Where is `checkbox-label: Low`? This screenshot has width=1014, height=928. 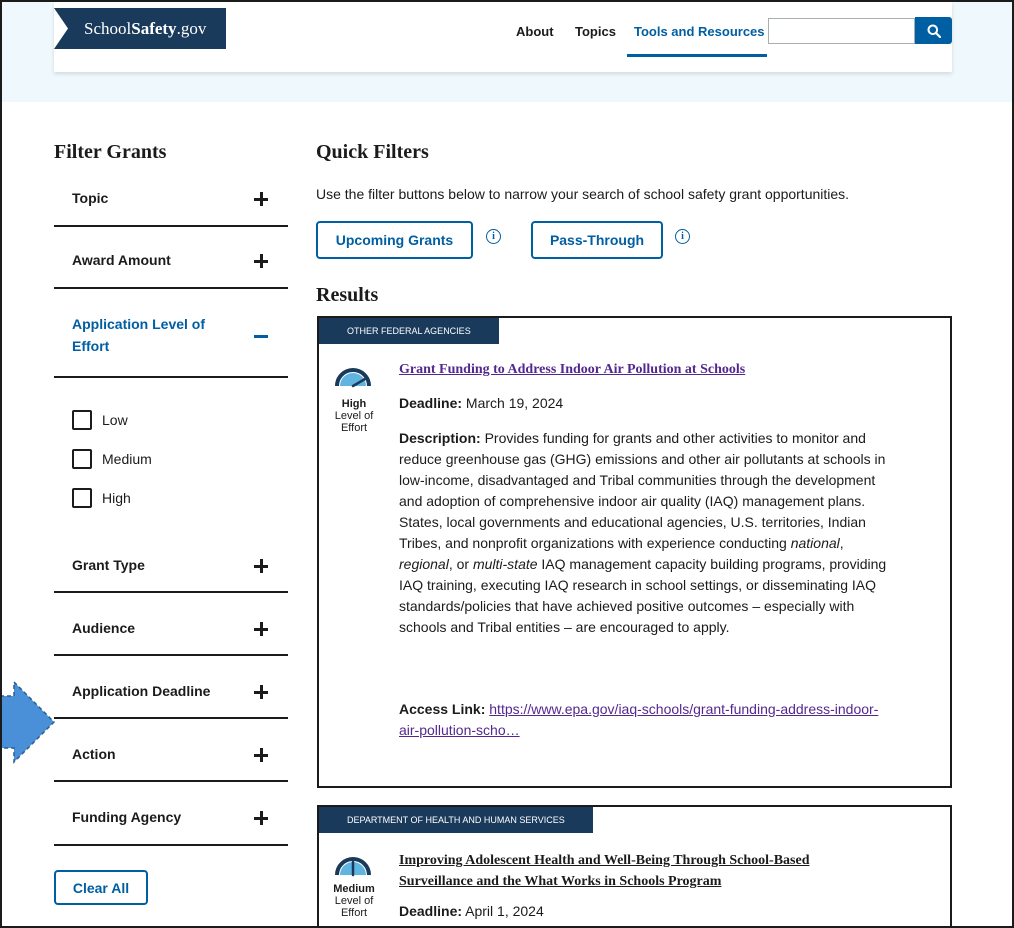 checkbox-label: Low is located at coordinates (115, 420).